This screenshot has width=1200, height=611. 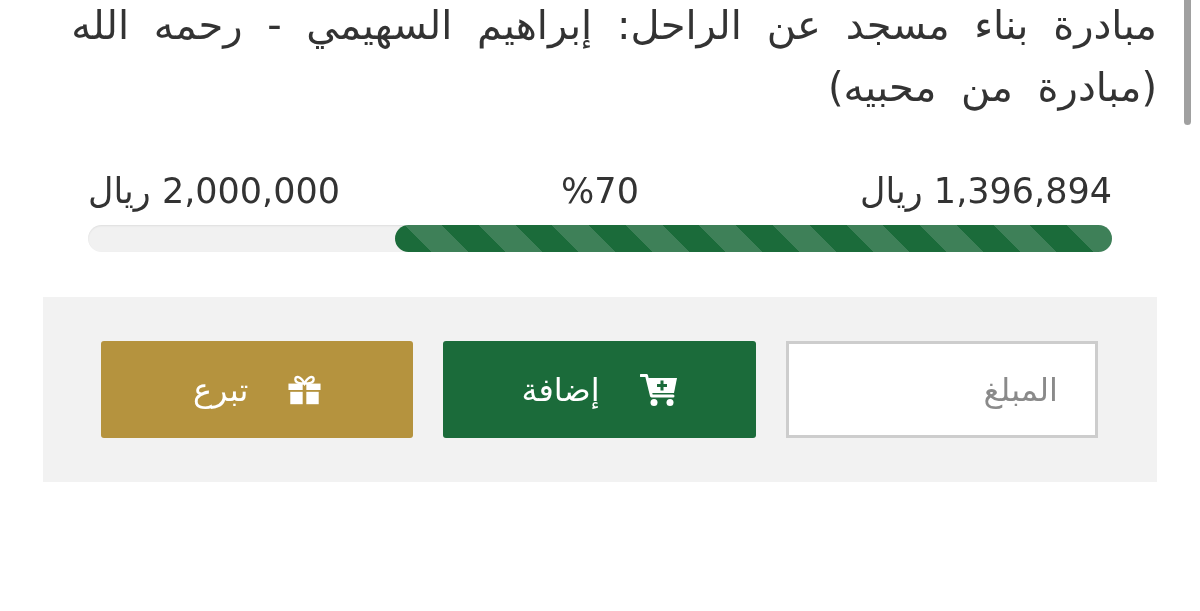 What do you see at coordinates (986, 191) in the screenshot?
I see `raised-amount: 1,396,894 ريال` at bounding box center [986, 191].